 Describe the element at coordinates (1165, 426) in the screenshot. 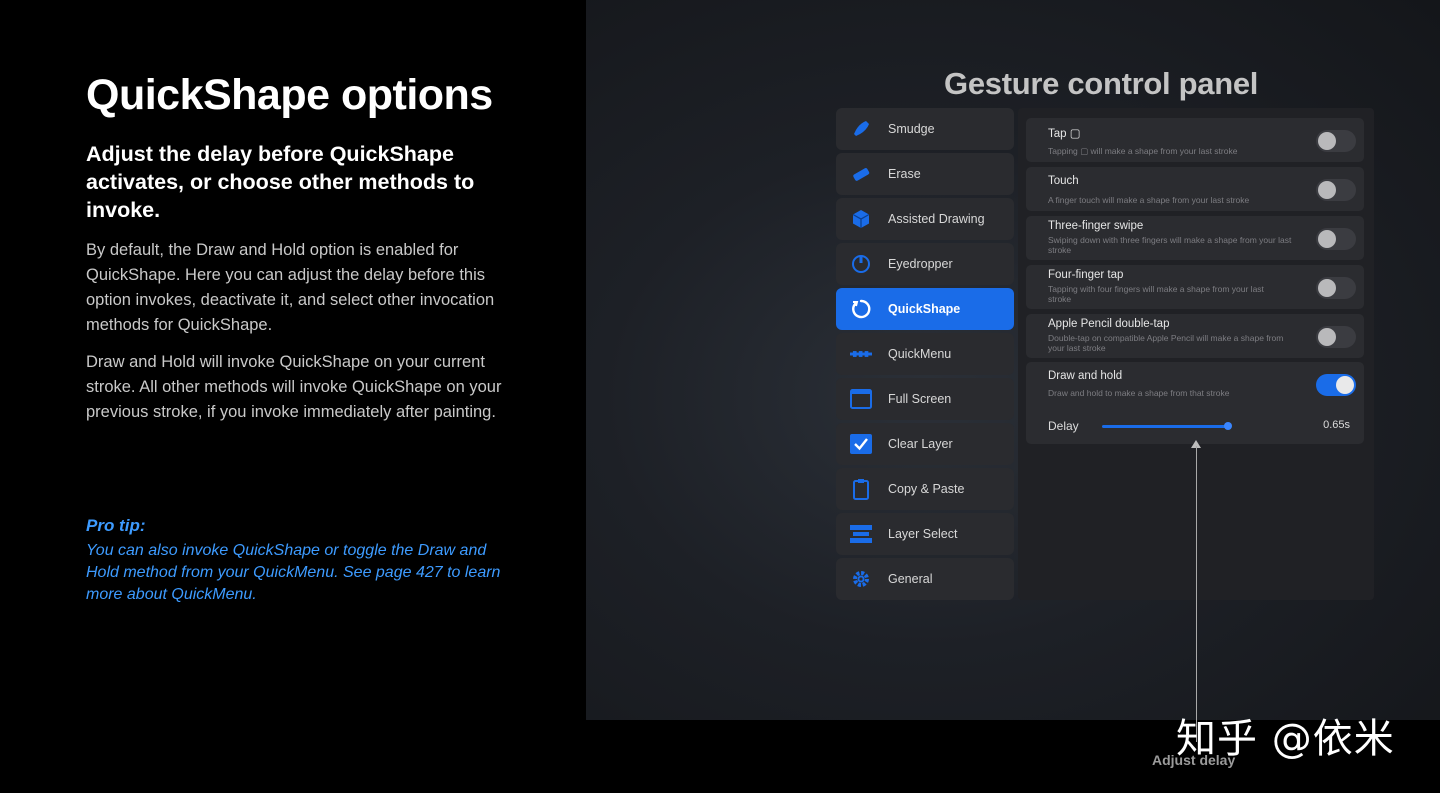

I see `delay-slider` at that location.